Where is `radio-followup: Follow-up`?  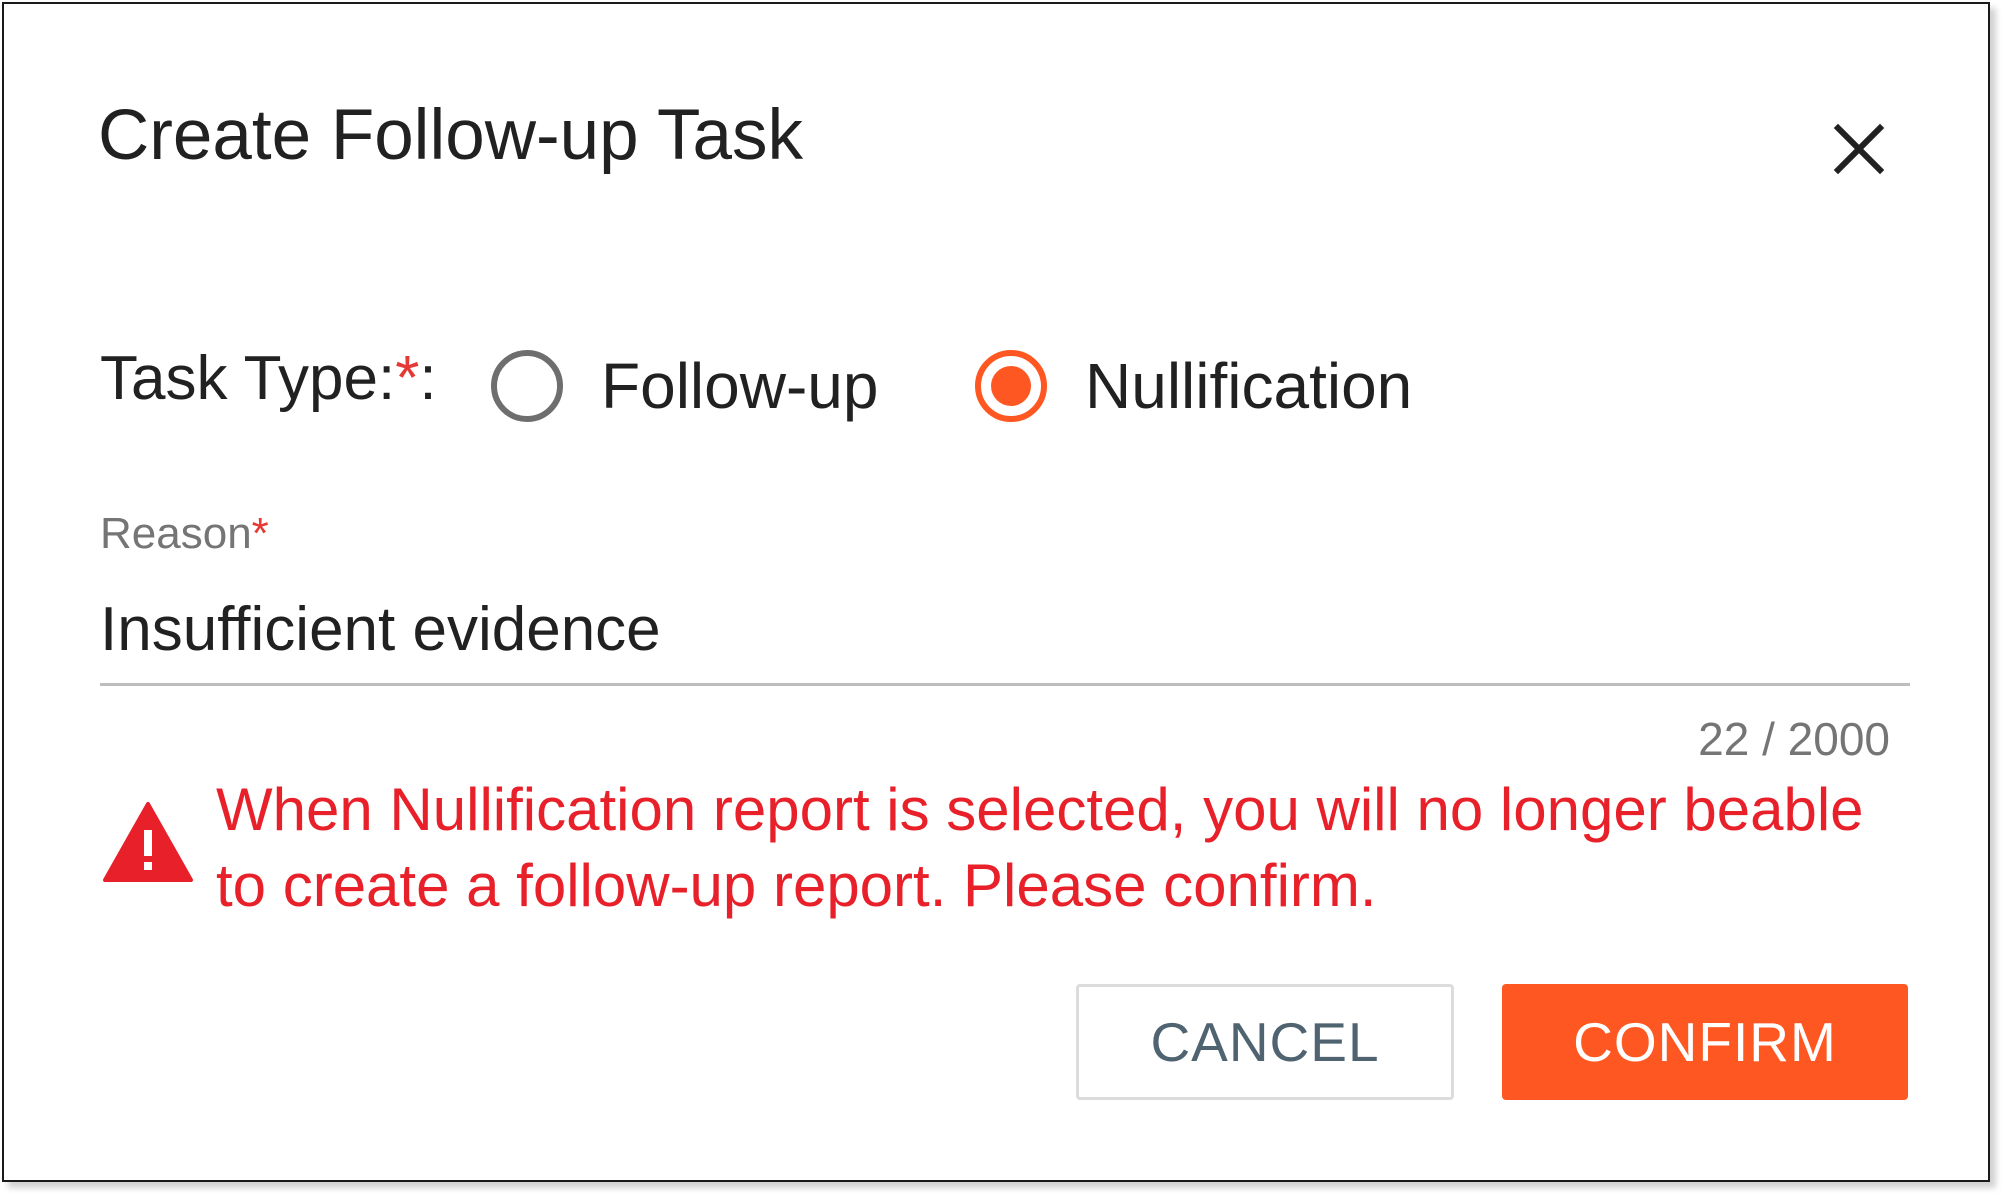
radio-followup: Follow-up is located at coordinates (684, 386).